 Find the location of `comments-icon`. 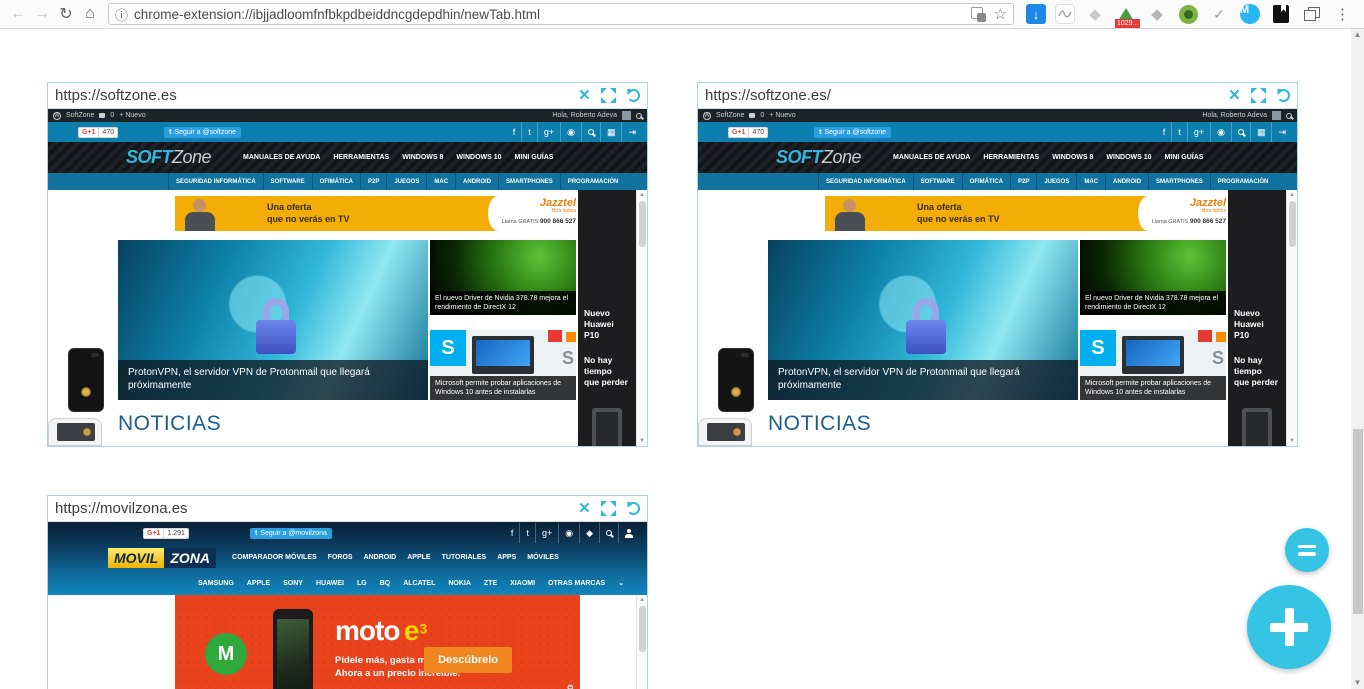

comments-icon is located at coordinates (752, 115).